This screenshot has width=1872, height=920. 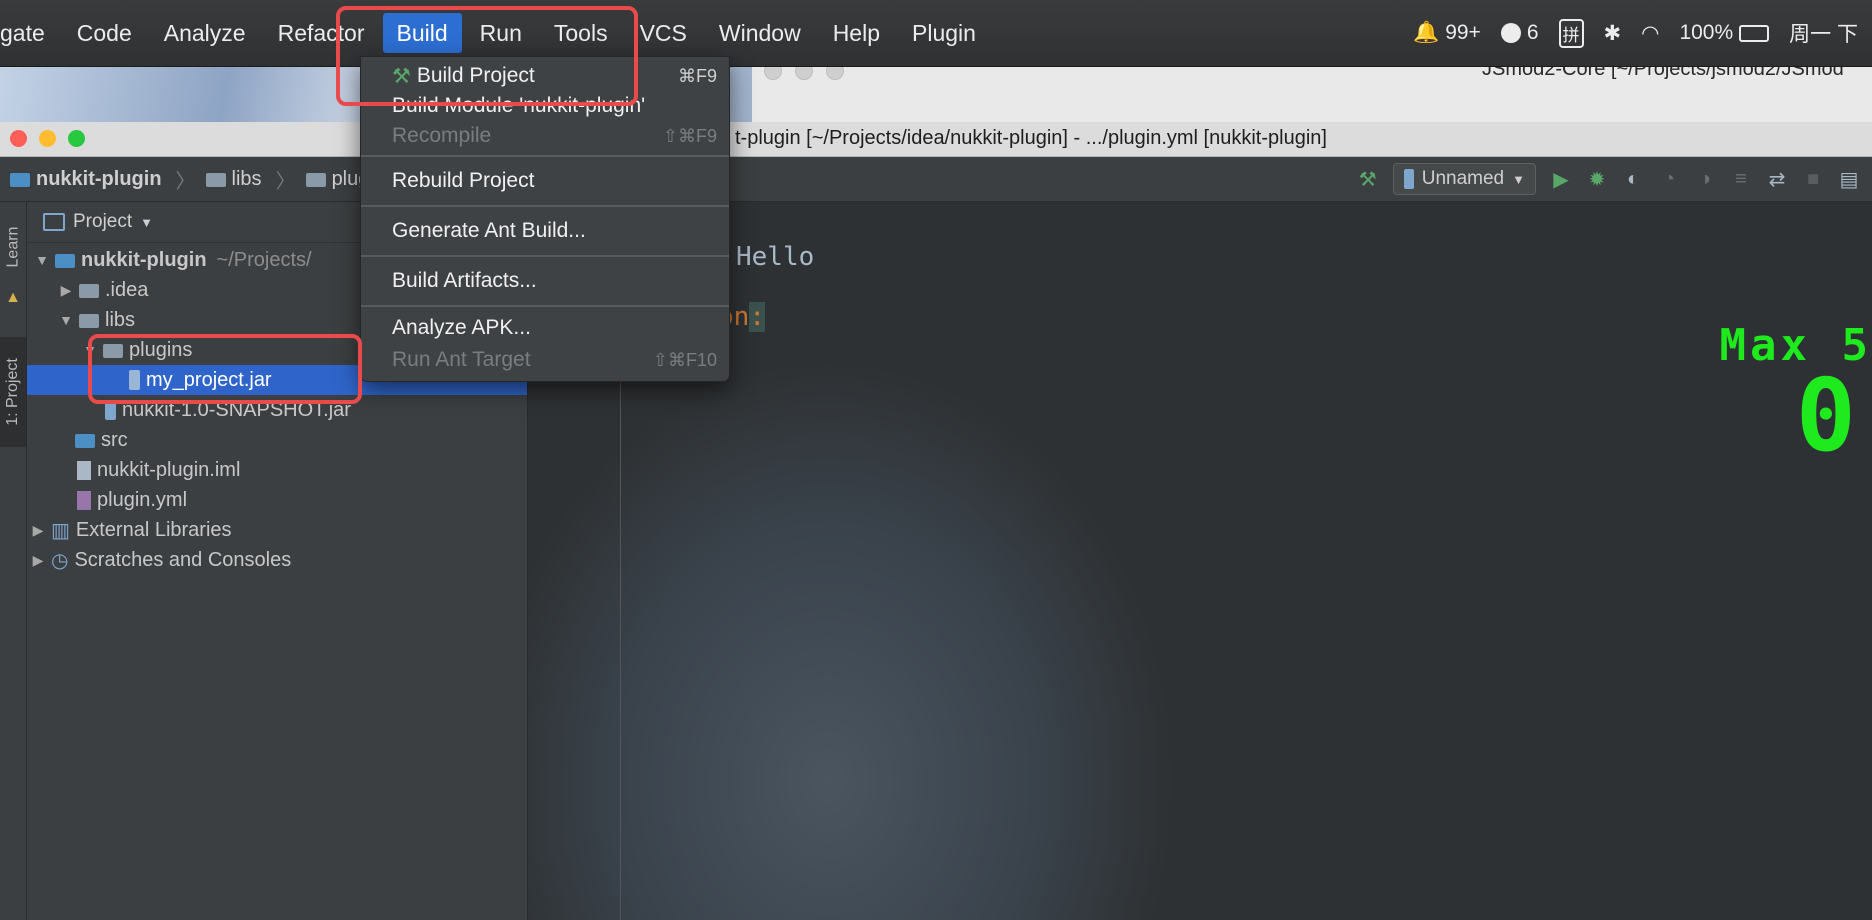 I want to click on run-icon: ▶, so click(x=1561, y=179).